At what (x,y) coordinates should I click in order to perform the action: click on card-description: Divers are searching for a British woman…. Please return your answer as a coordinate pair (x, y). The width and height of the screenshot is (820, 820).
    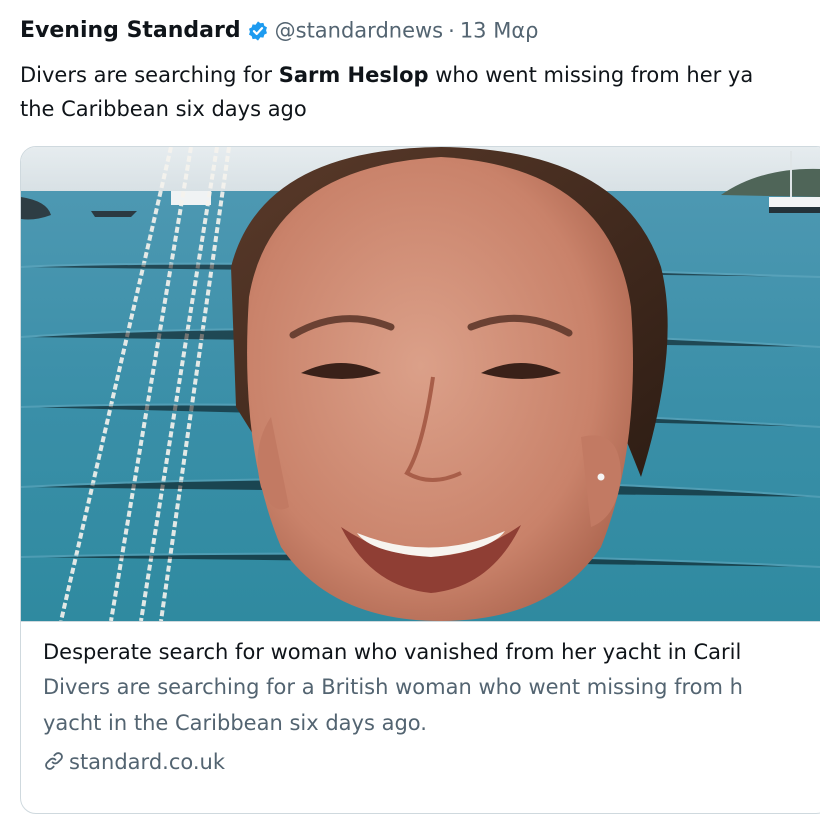
    Looking at the image, I should click on (431, 705).